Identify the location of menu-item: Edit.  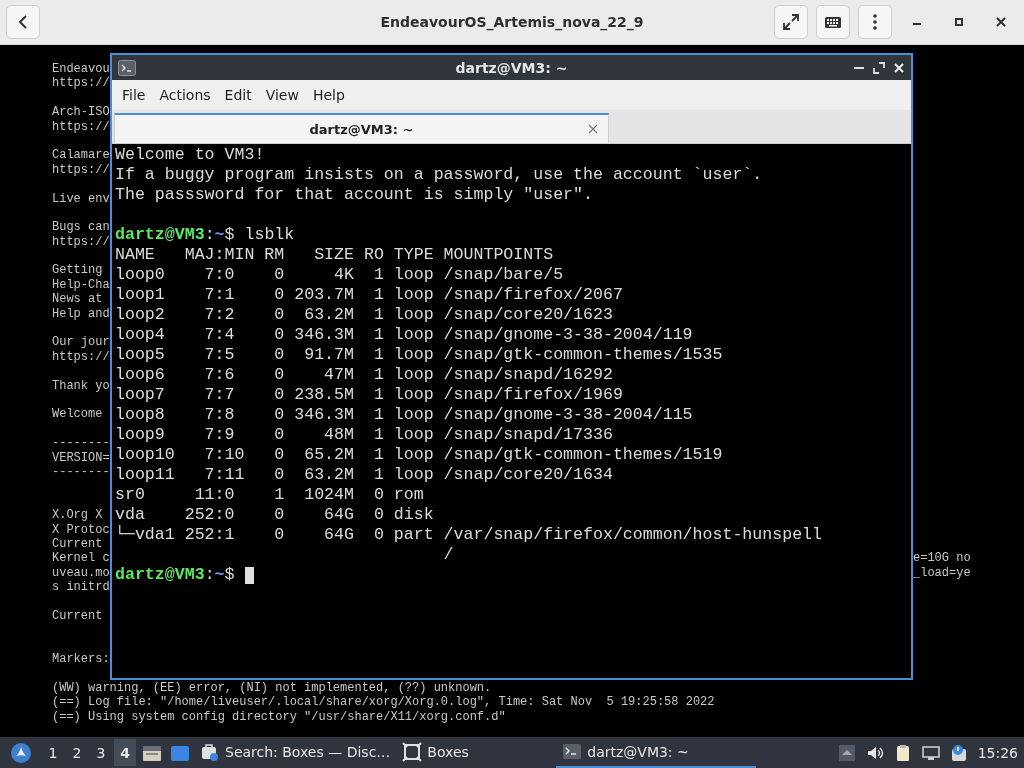
(238, 95).